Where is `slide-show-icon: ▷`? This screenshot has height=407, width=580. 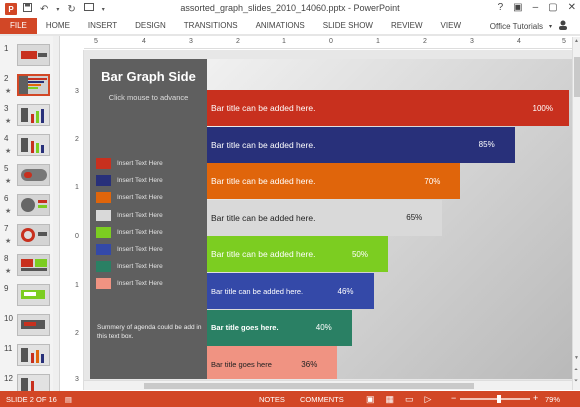
slide-show-icon: ▷ is located at coordinates (428, 399).